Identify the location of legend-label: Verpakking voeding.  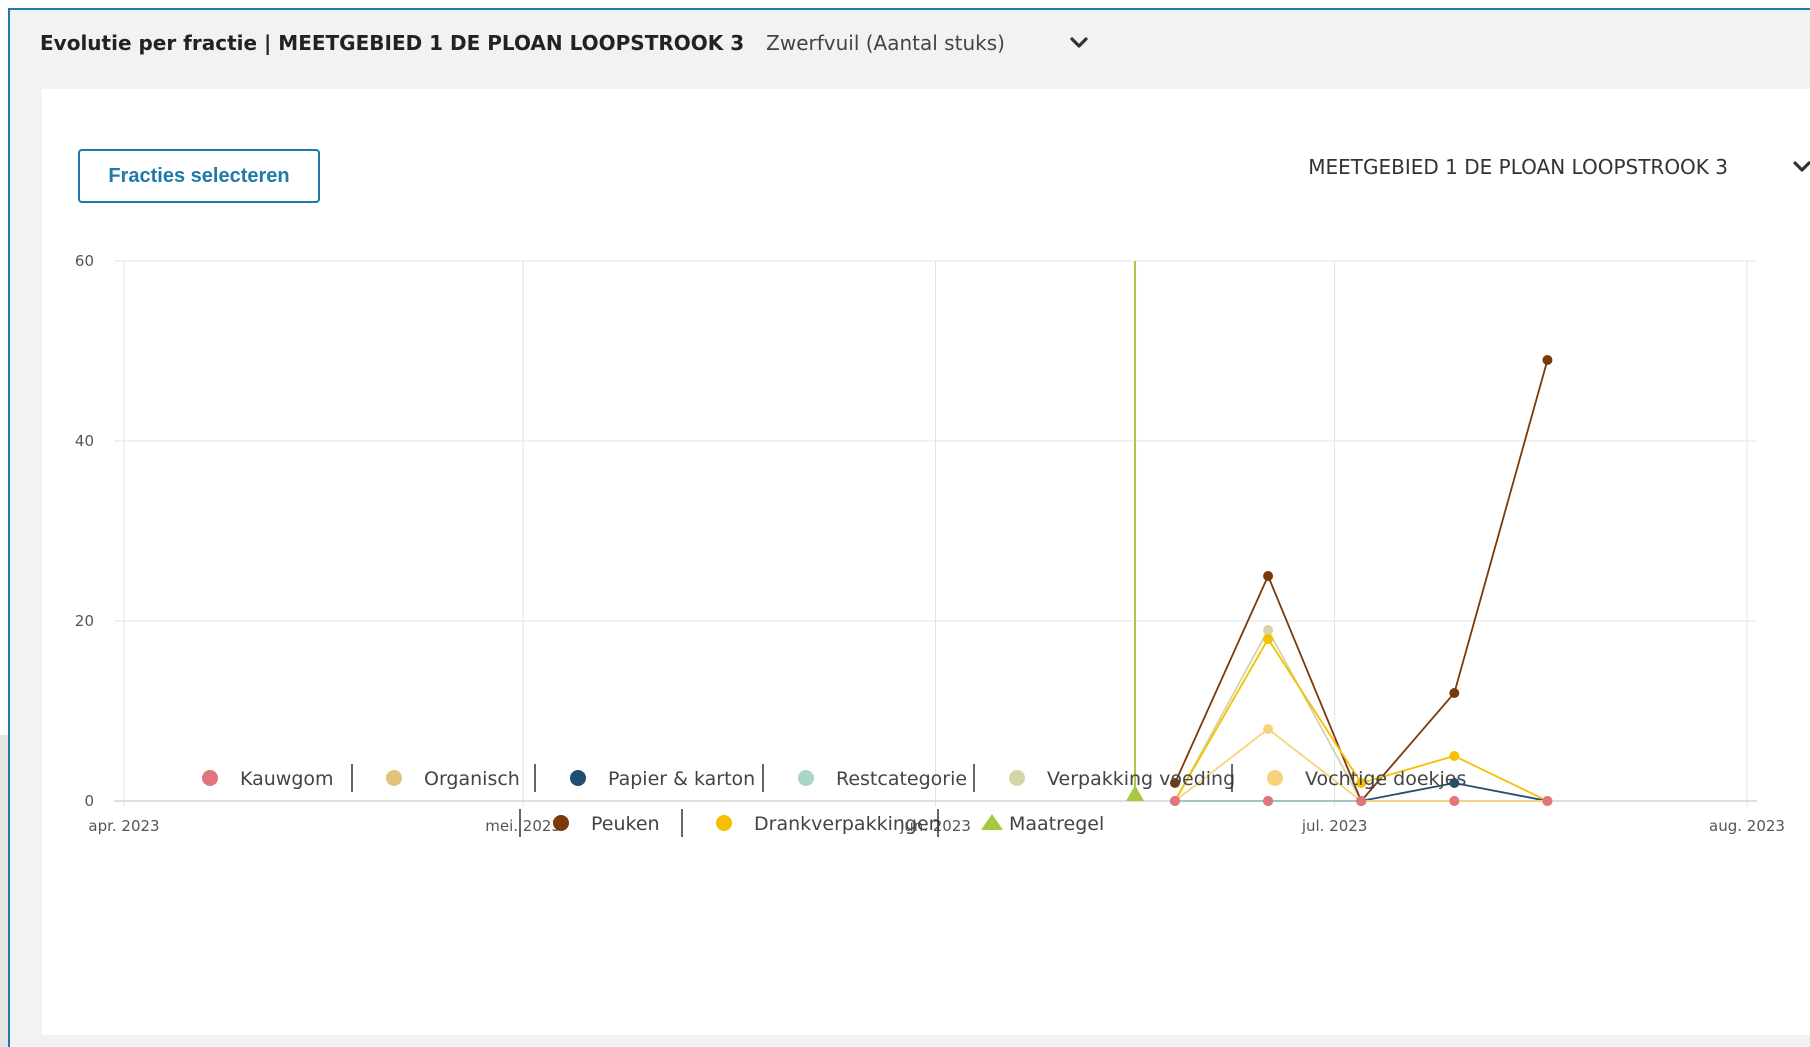
(1141, 779).